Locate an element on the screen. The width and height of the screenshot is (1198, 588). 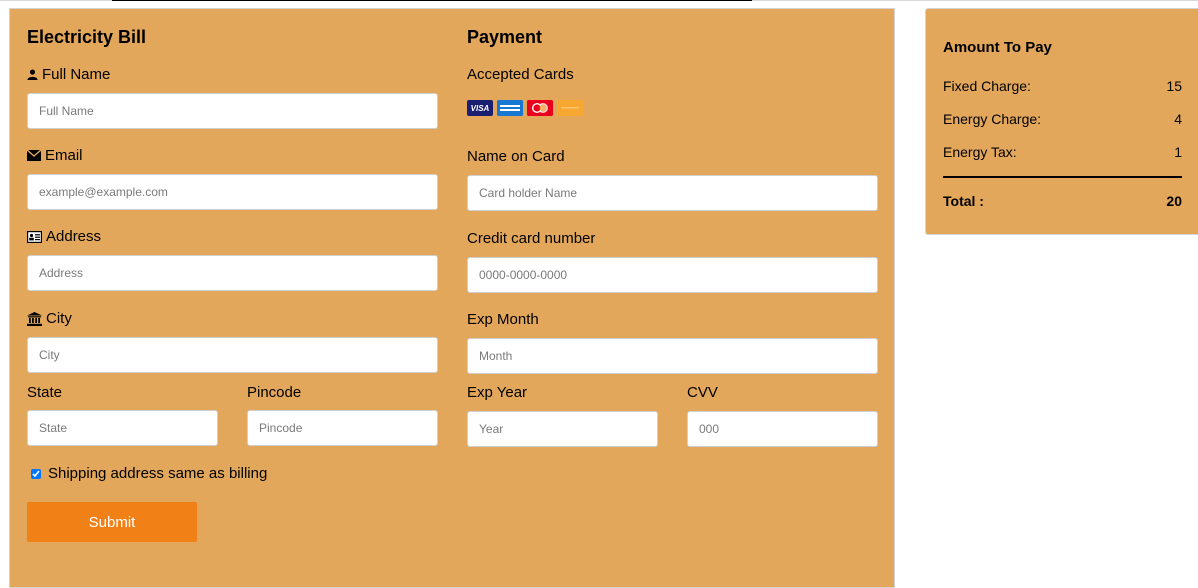
email-label-text: Email is located at coordinates (64, 155).